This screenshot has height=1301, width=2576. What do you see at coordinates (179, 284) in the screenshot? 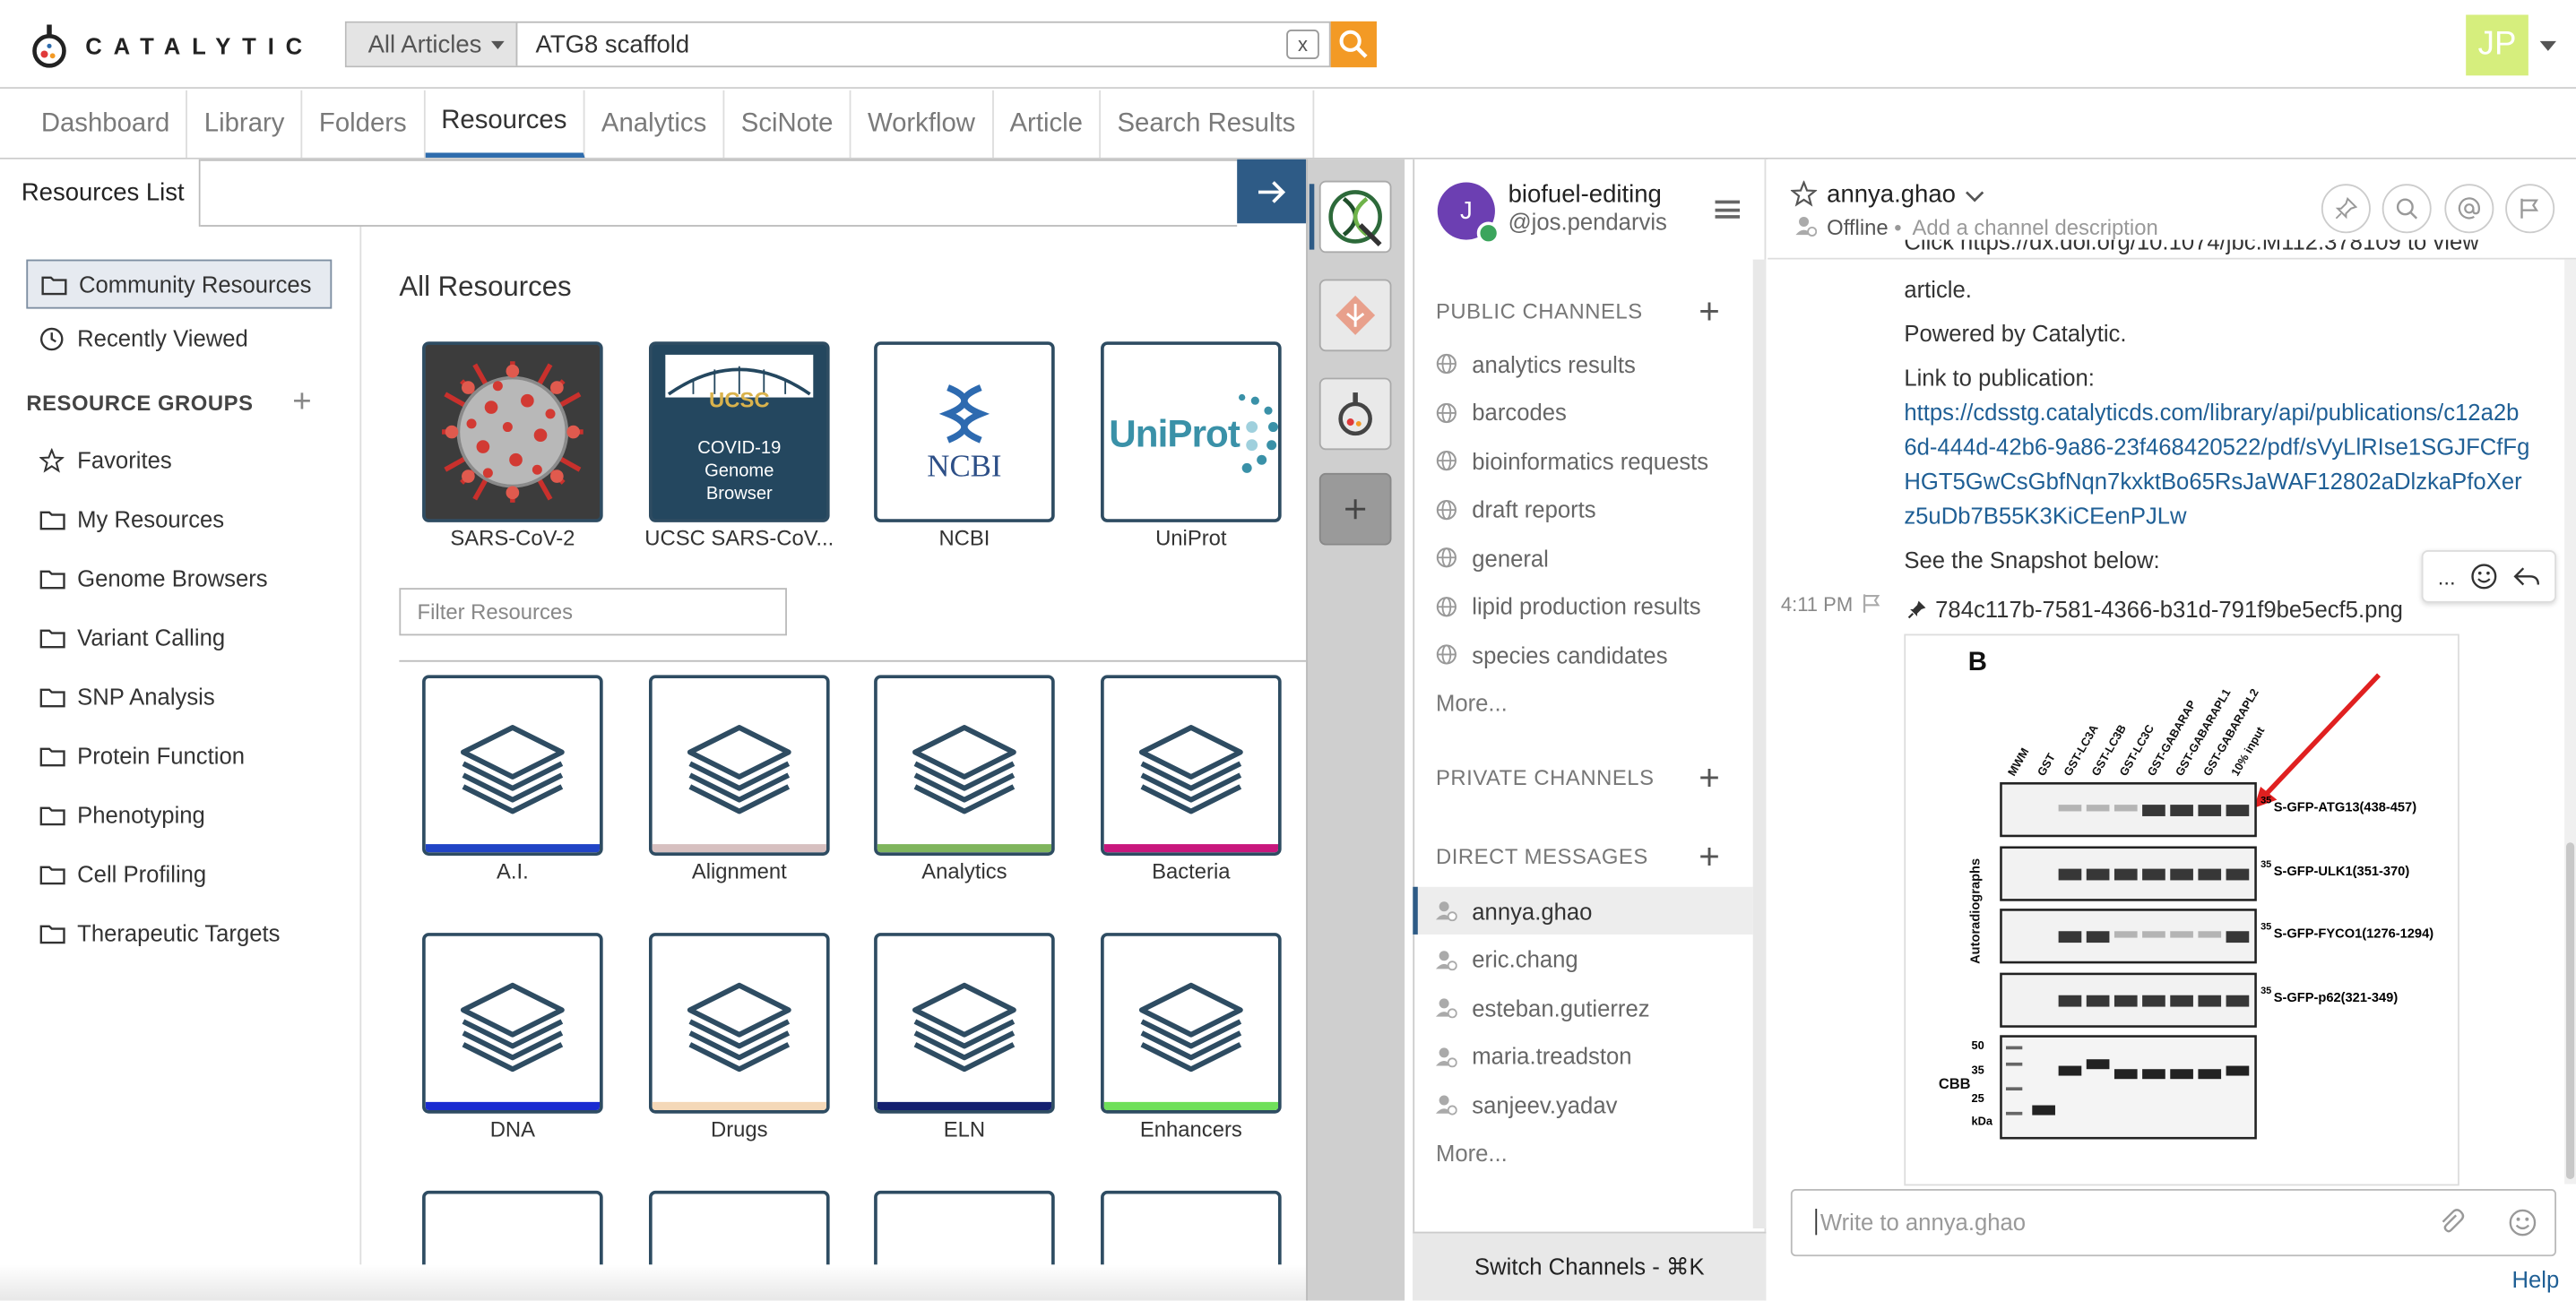
I see `sidebar-item-community-resources: Community Resources` at bounding box center [179, 284].